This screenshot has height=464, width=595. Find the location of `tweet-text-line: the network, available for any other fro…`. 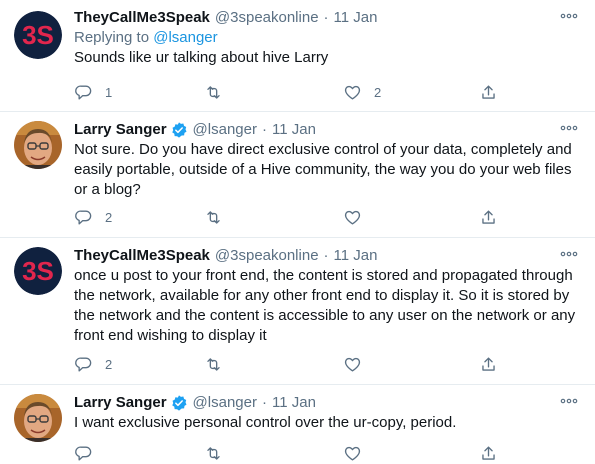

tweet-text-line: the network, available for any other fro… is located at coordinates (322, 295).